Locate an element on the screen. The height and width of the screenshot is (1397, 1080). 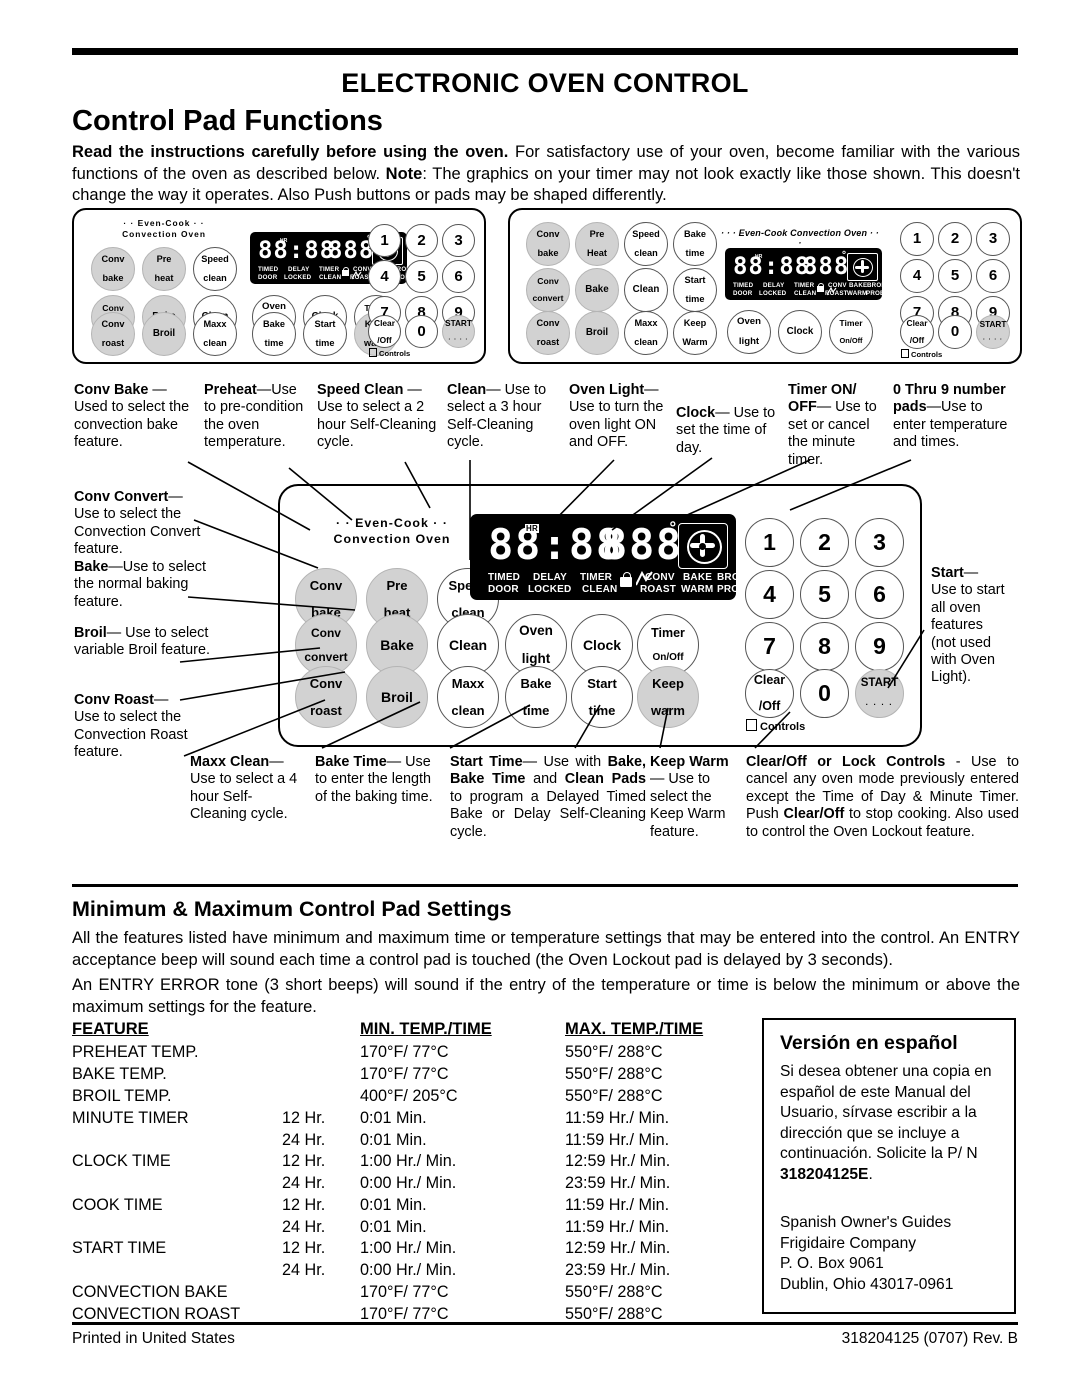
button-clean-b: Clean is located at coordinates (646, 290).